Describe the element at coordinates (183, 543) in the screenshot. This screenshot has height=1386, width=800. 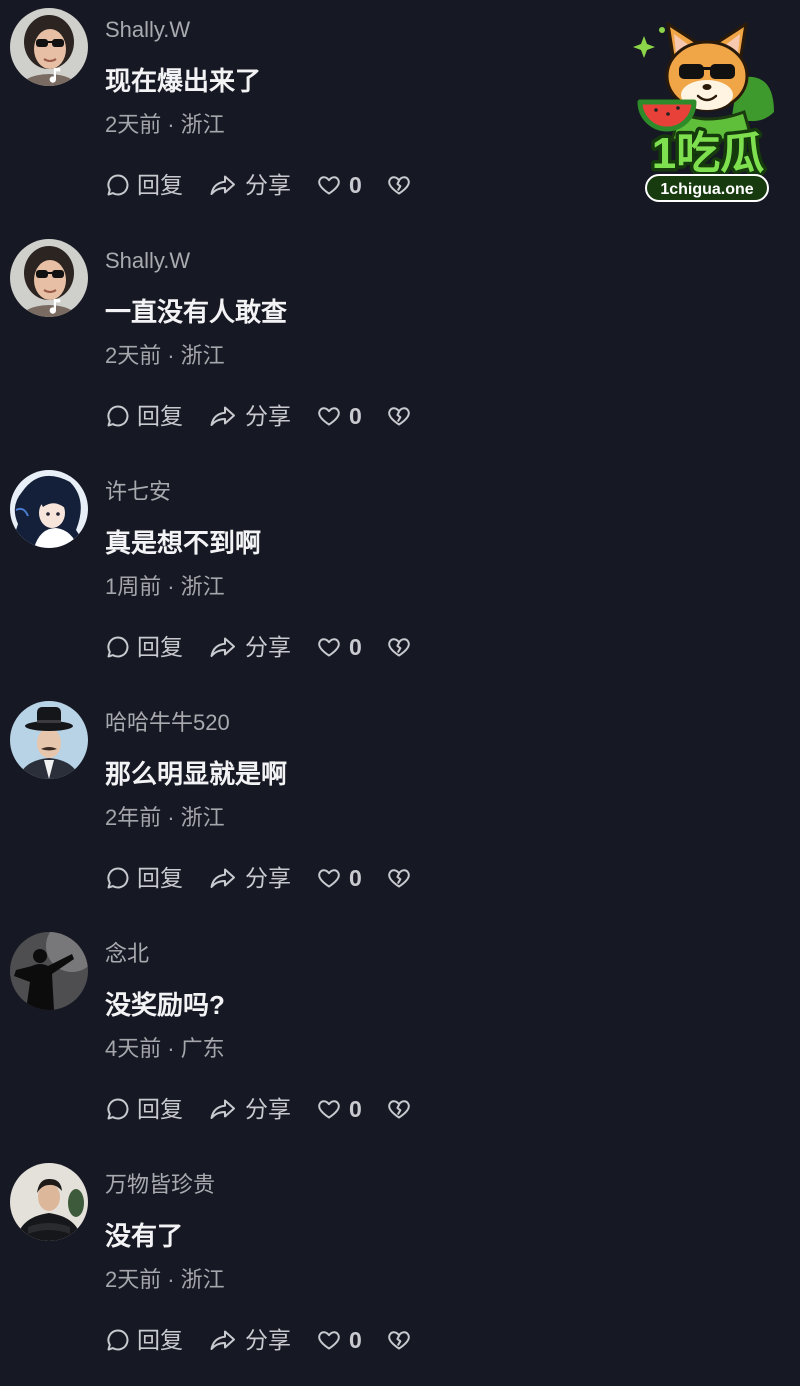
I see `comment-text: 真是想不到啊` at that location.